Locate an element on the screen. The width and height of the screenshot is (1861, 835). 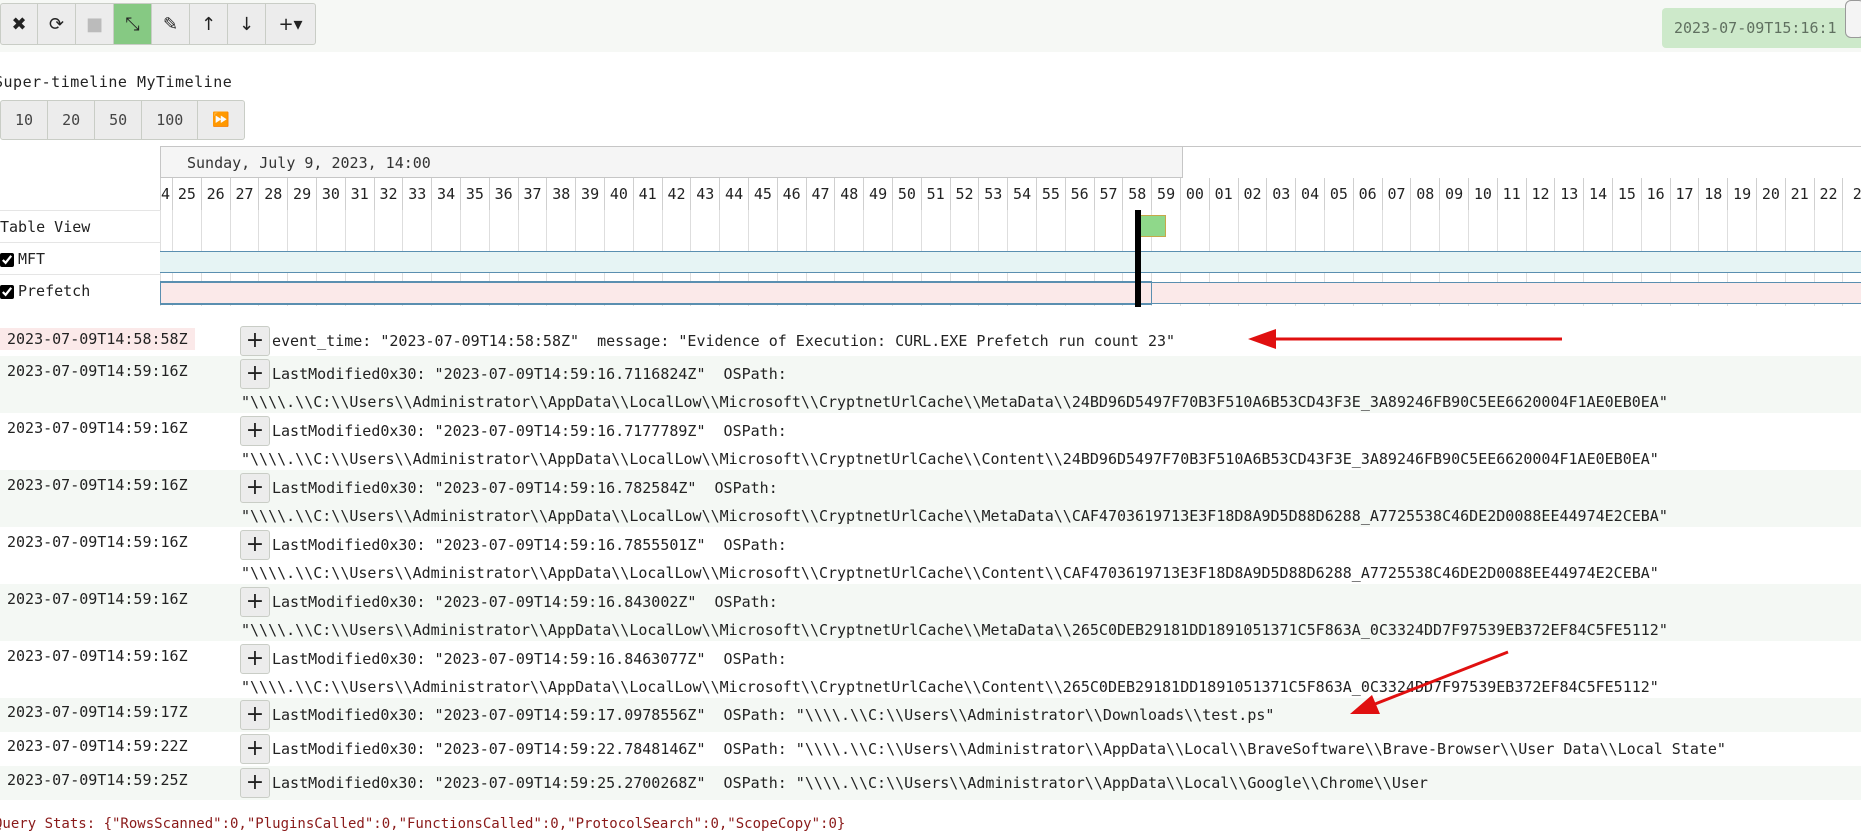
timeline-tick: 59 is located at coordinates (1165, 194).